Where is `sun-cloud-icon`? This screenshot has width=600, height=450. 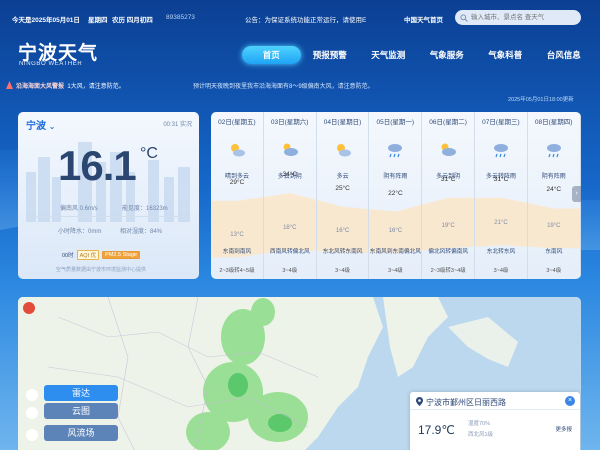
sun-cloud-icon is located at coordinates (238, 150).